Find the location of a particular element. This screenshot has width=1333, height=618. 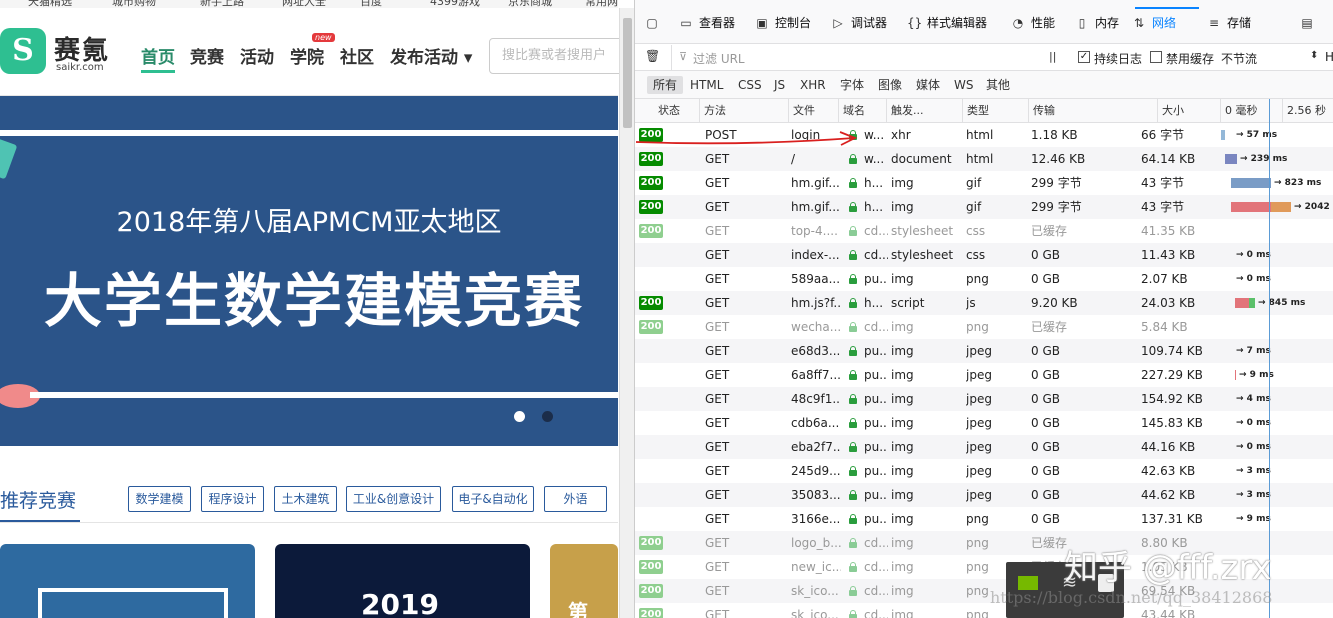

nav-activities: 活动 is located at coordinates (257, 55).